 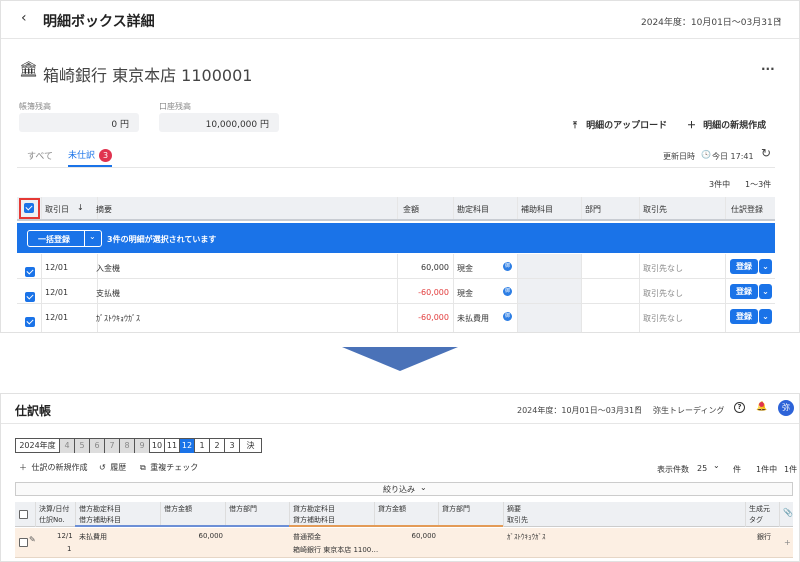 I want to click on row-description: 支払機, so click(x=108, y=293).